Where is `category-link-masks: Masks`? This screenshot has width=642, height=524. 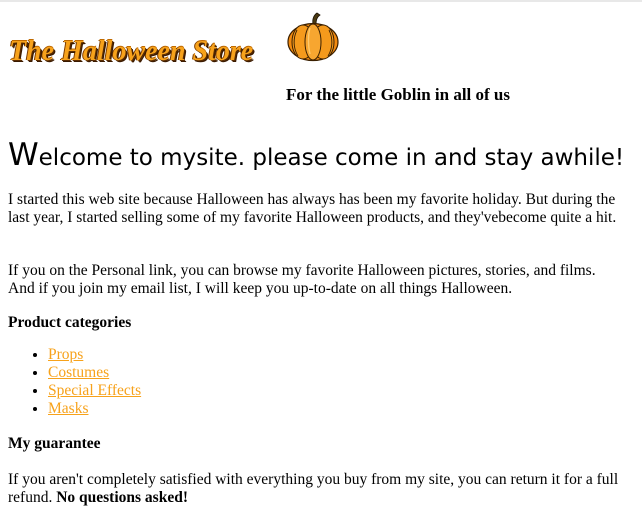 category-link-masks: Masks is located at coordinates (68, 408).